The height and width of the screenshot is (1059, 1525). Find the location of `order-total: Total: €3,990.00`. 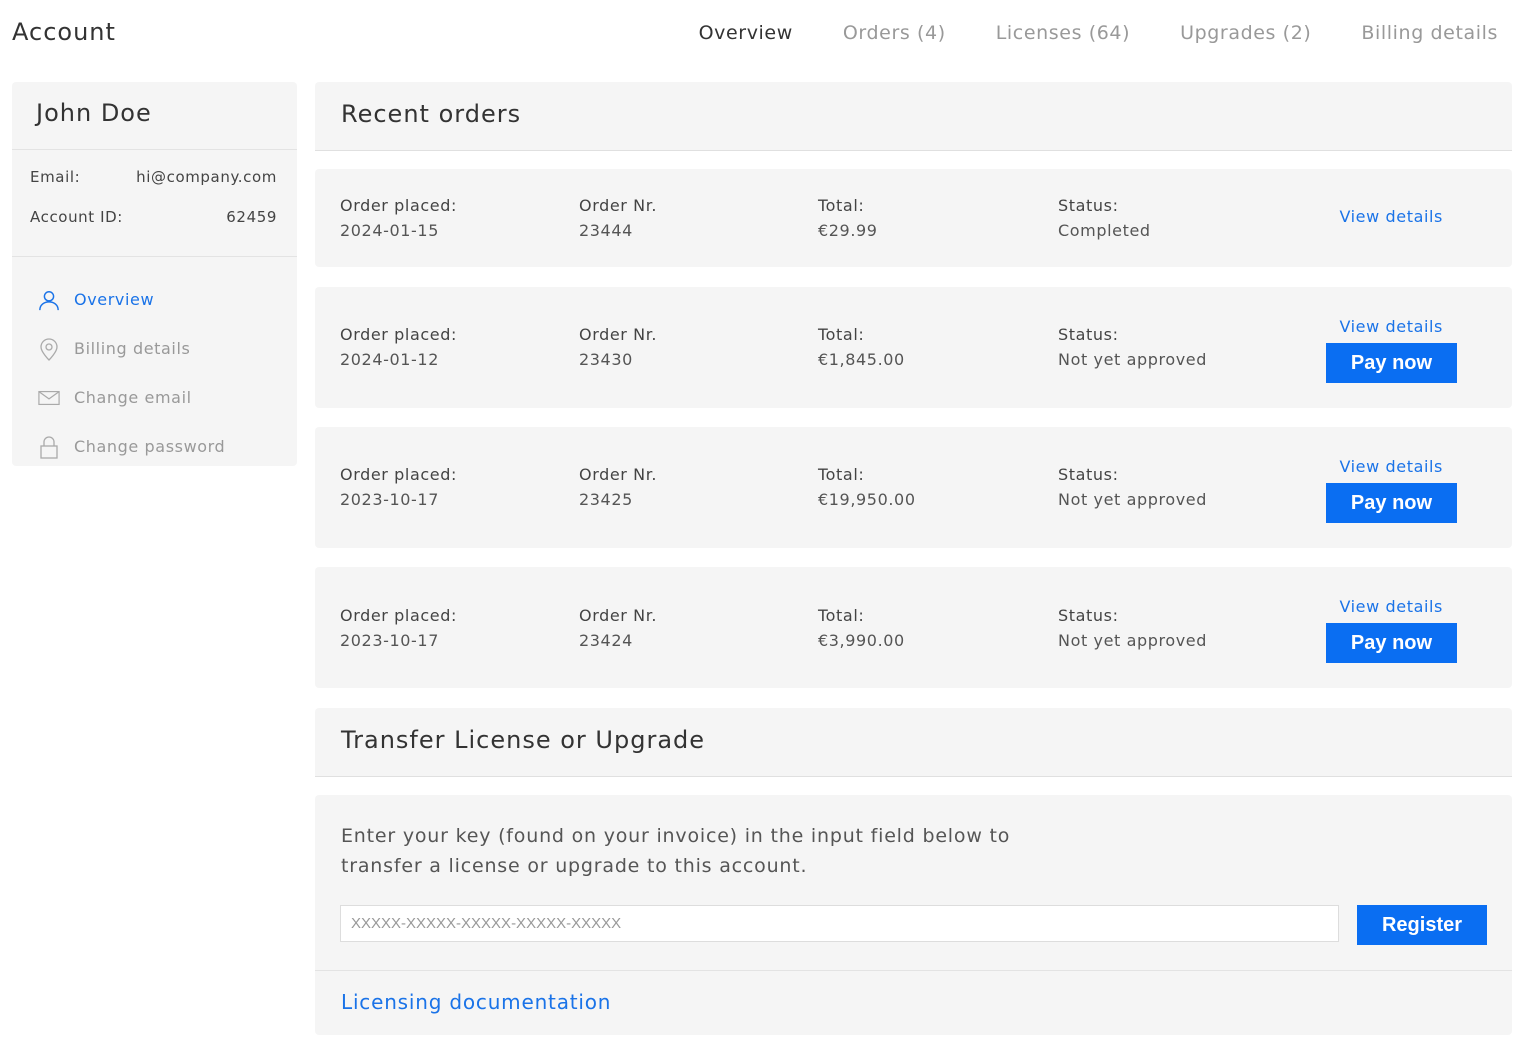

order-total: Total: €3,990.00 is located at coordinates (861, 628).